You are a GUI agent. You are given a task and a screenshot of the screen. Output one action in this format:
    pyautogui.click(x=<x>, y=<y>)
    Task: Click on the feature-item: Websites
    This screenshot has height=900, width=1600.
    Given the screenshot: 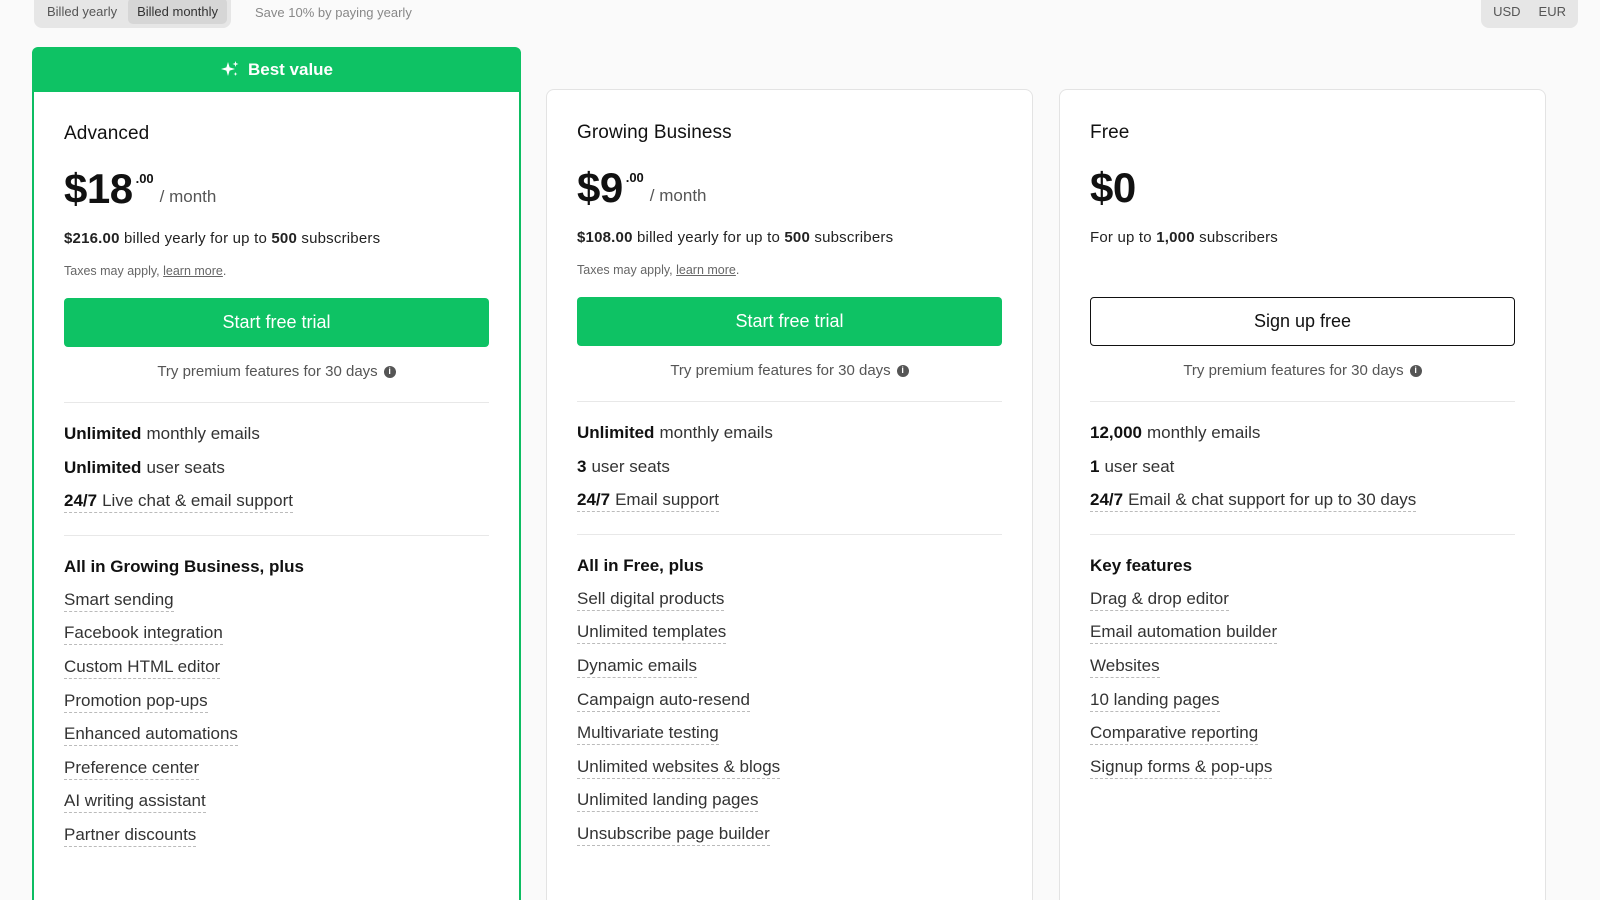 What is the action you would take?
    pyautogui.click(x=1302, y=667)
    